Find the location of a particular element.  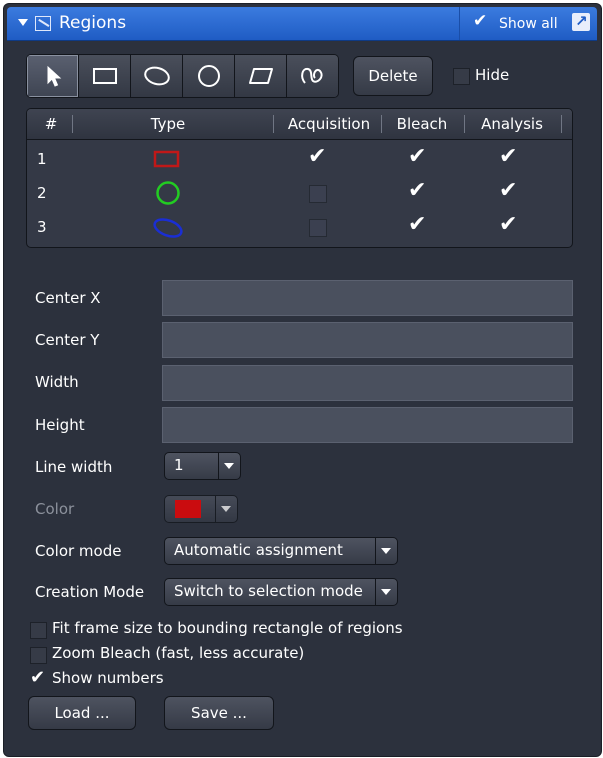

row-number: 3 is located at coordinates (42, 227).